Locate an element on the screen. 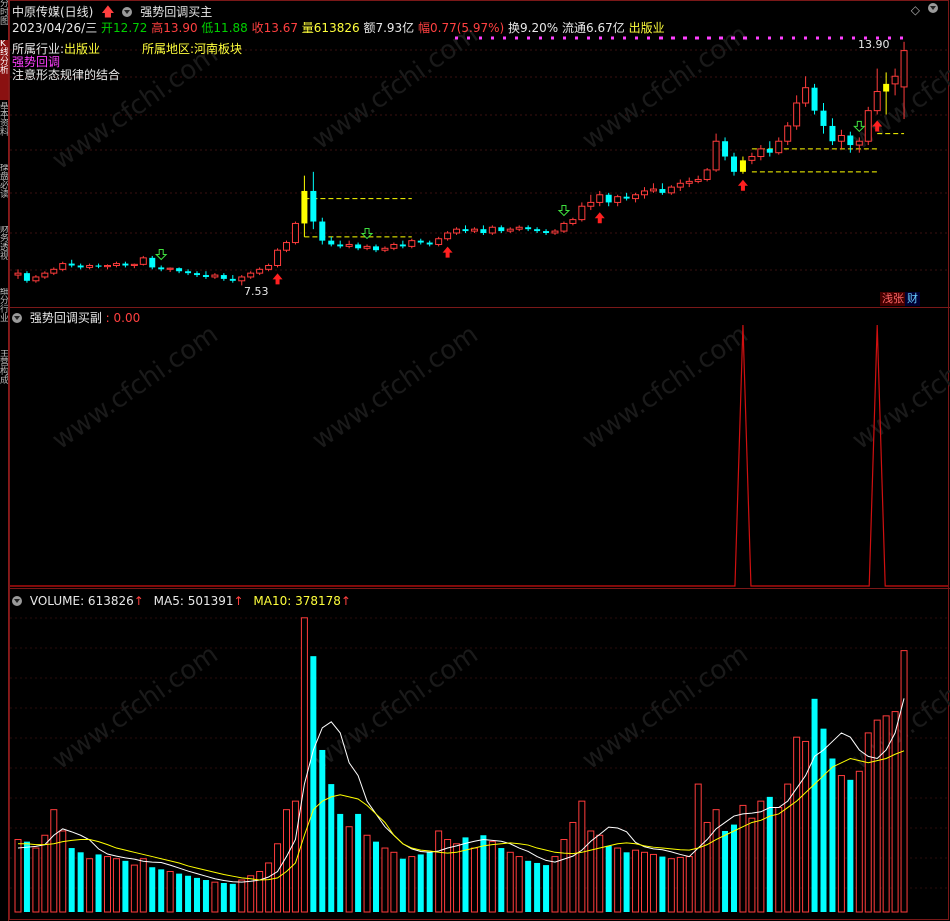  quote-sector: 出版业 is located at coordinates (647, 28).